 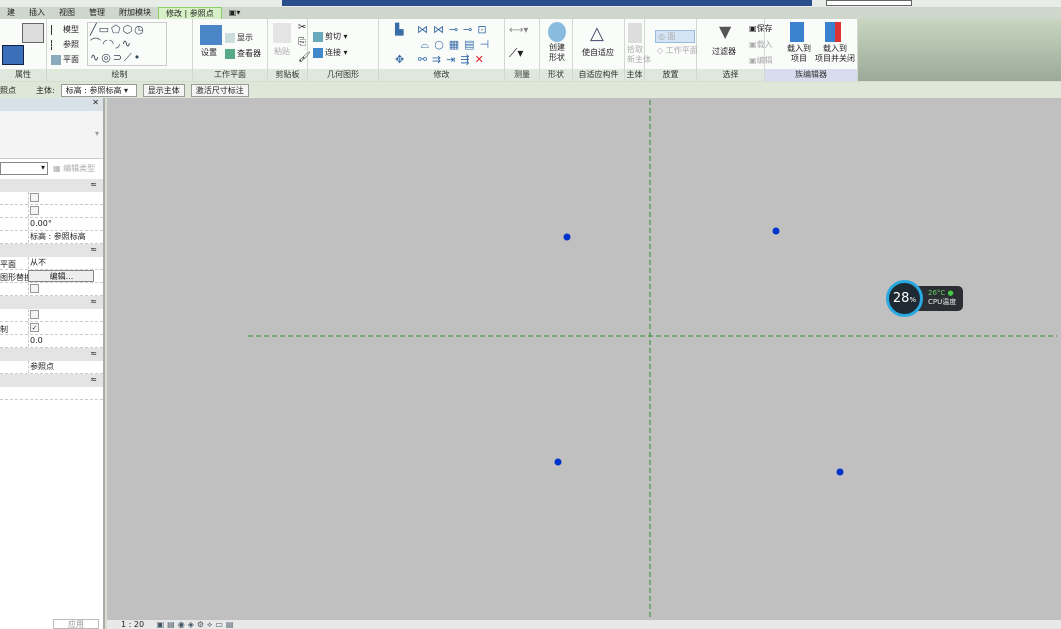 What do you see at coordinates (797, 32) in the screenshot?
I see `load-into-project-icon` at bounding box center [797, 32].